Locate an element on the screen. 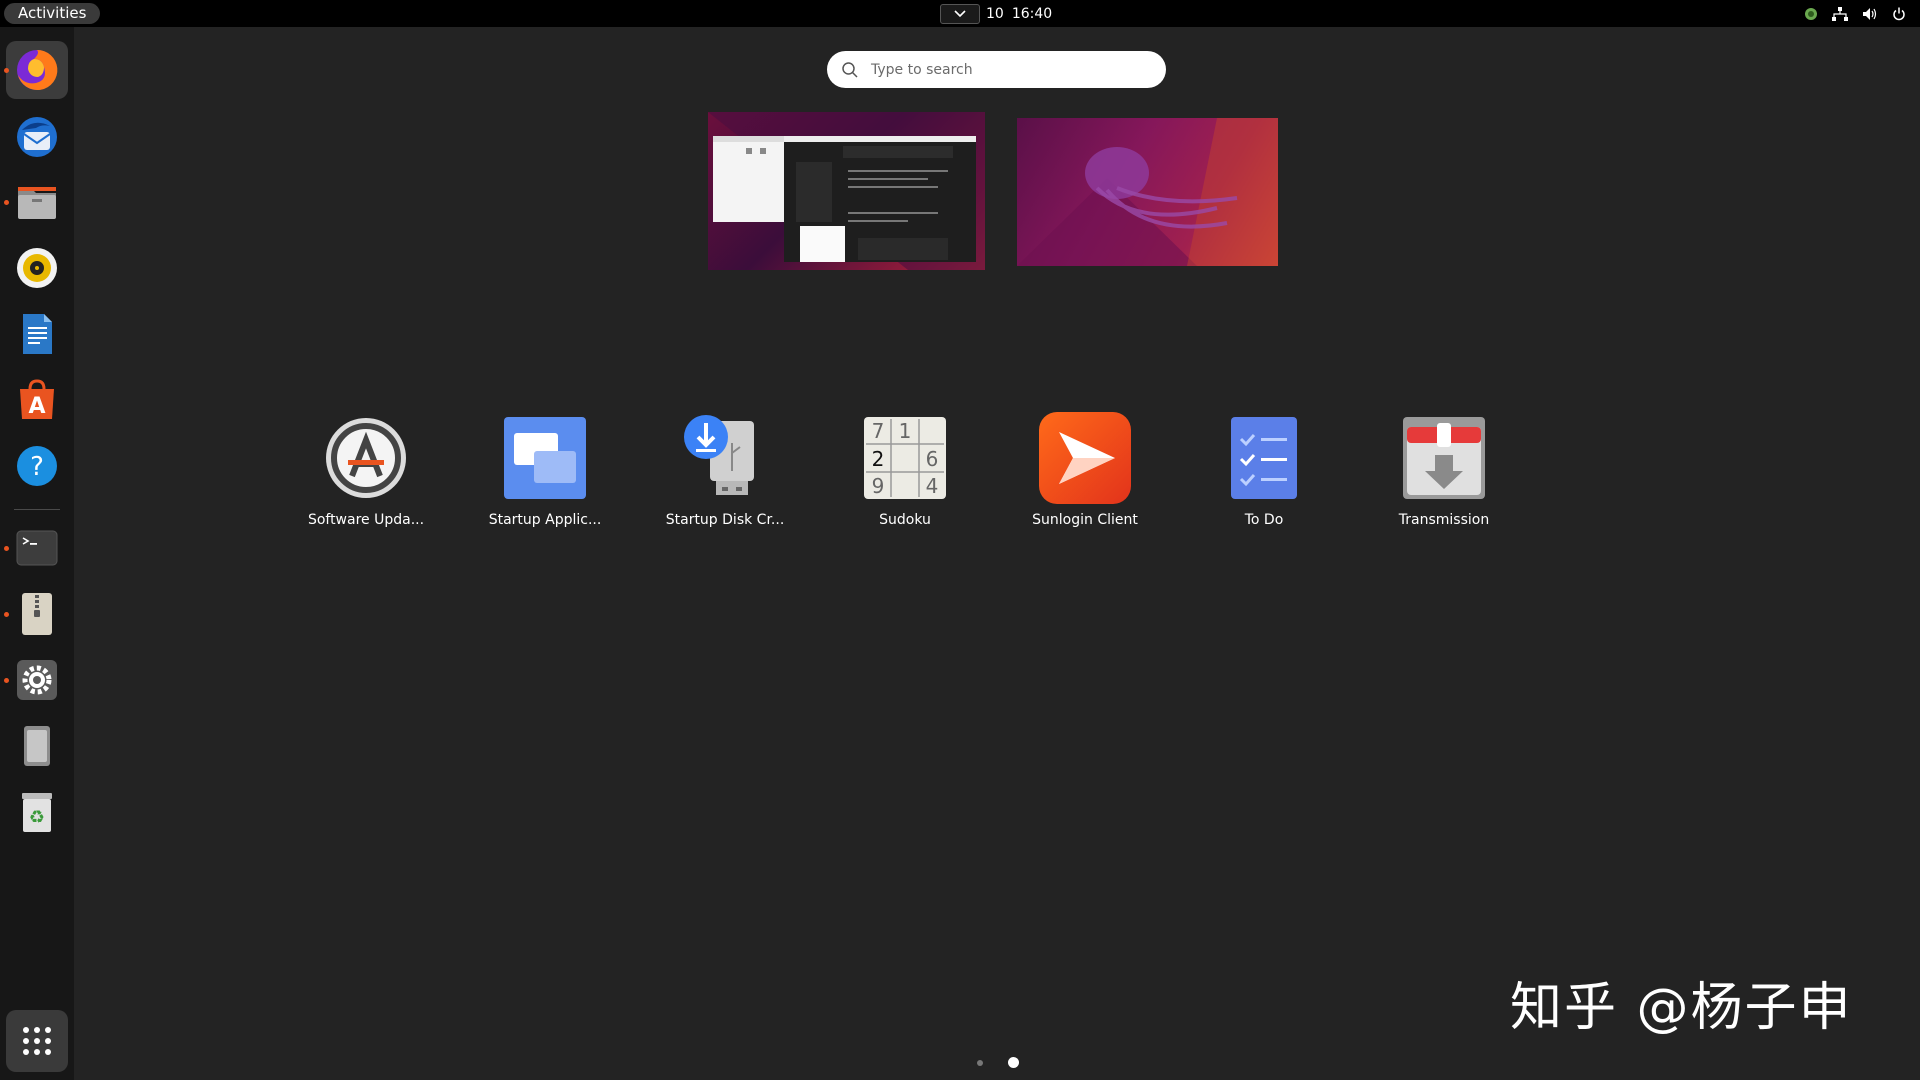  app-label: Sunlogin Client is located at coordinates (1085, 520).